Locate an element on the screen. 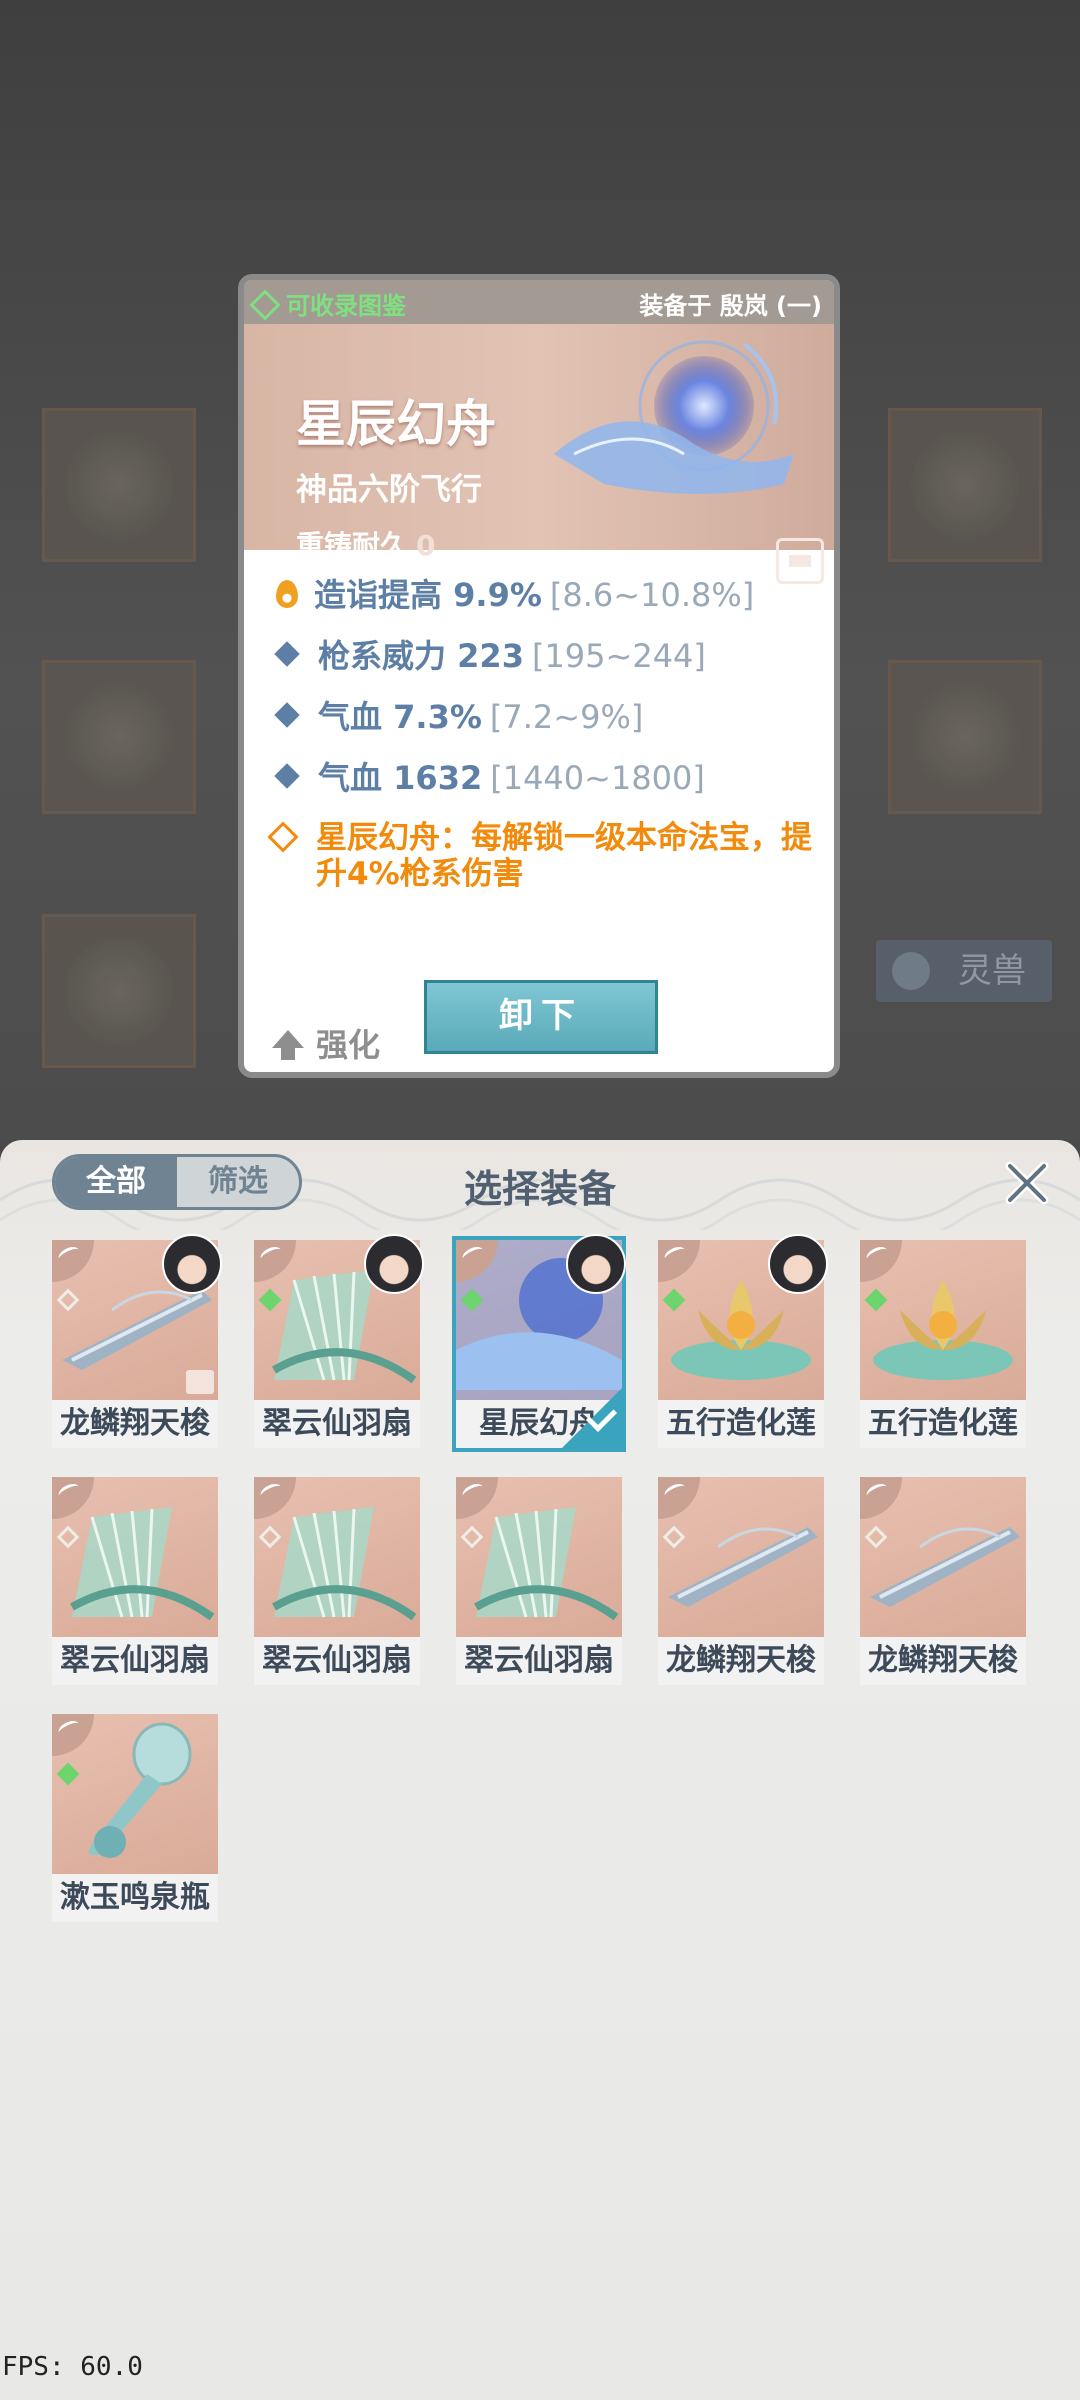  collectible-label: 可收录图鉴 is located at coordinates (346, 306).